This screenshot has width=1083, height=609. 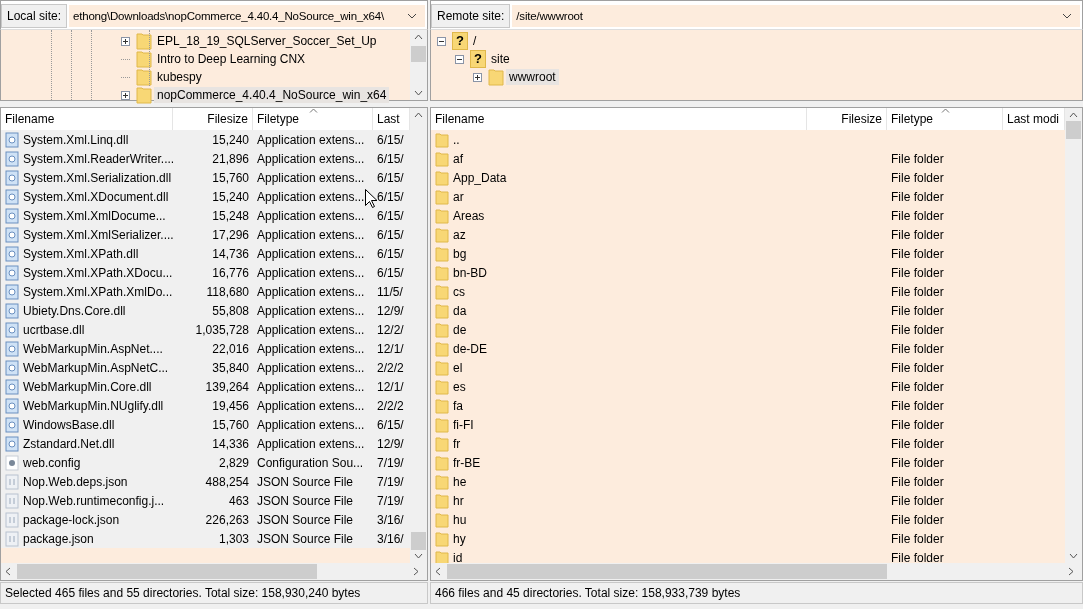 I want to click on file-row: de-DE File folder, so click(x=748, y=348).